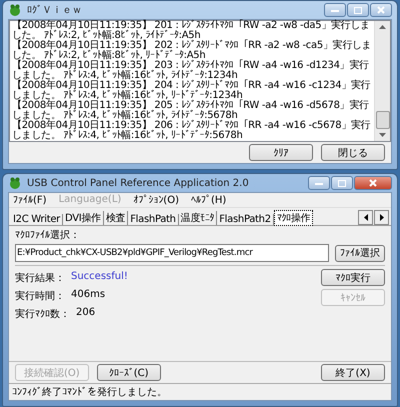 This screenshot has width=400, height=407. I want to click on result-label: 実行結果：, so click(40, 278).